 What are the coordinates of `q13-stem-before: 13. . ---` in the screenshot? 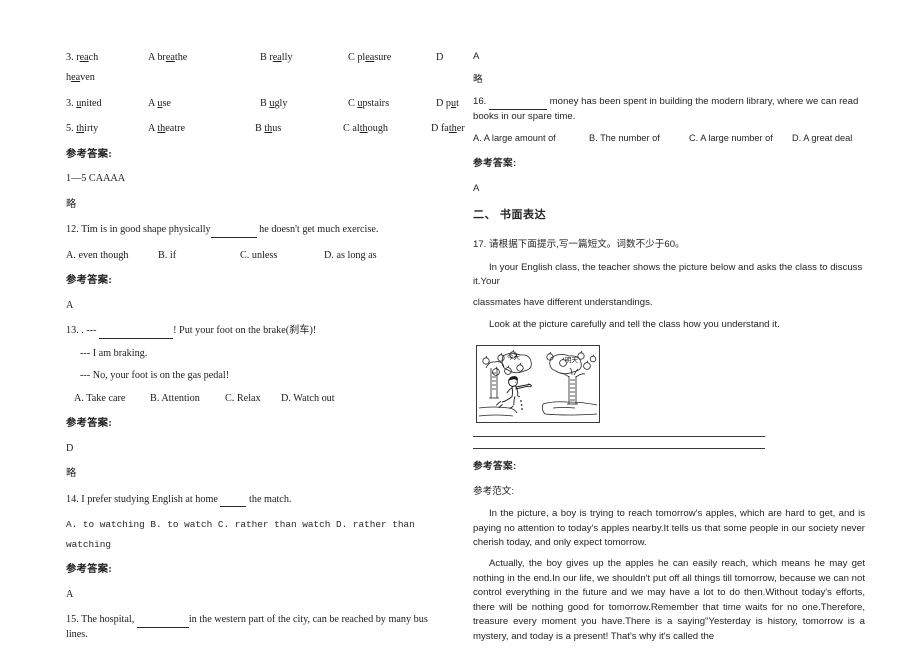 It's located at (83, 331).